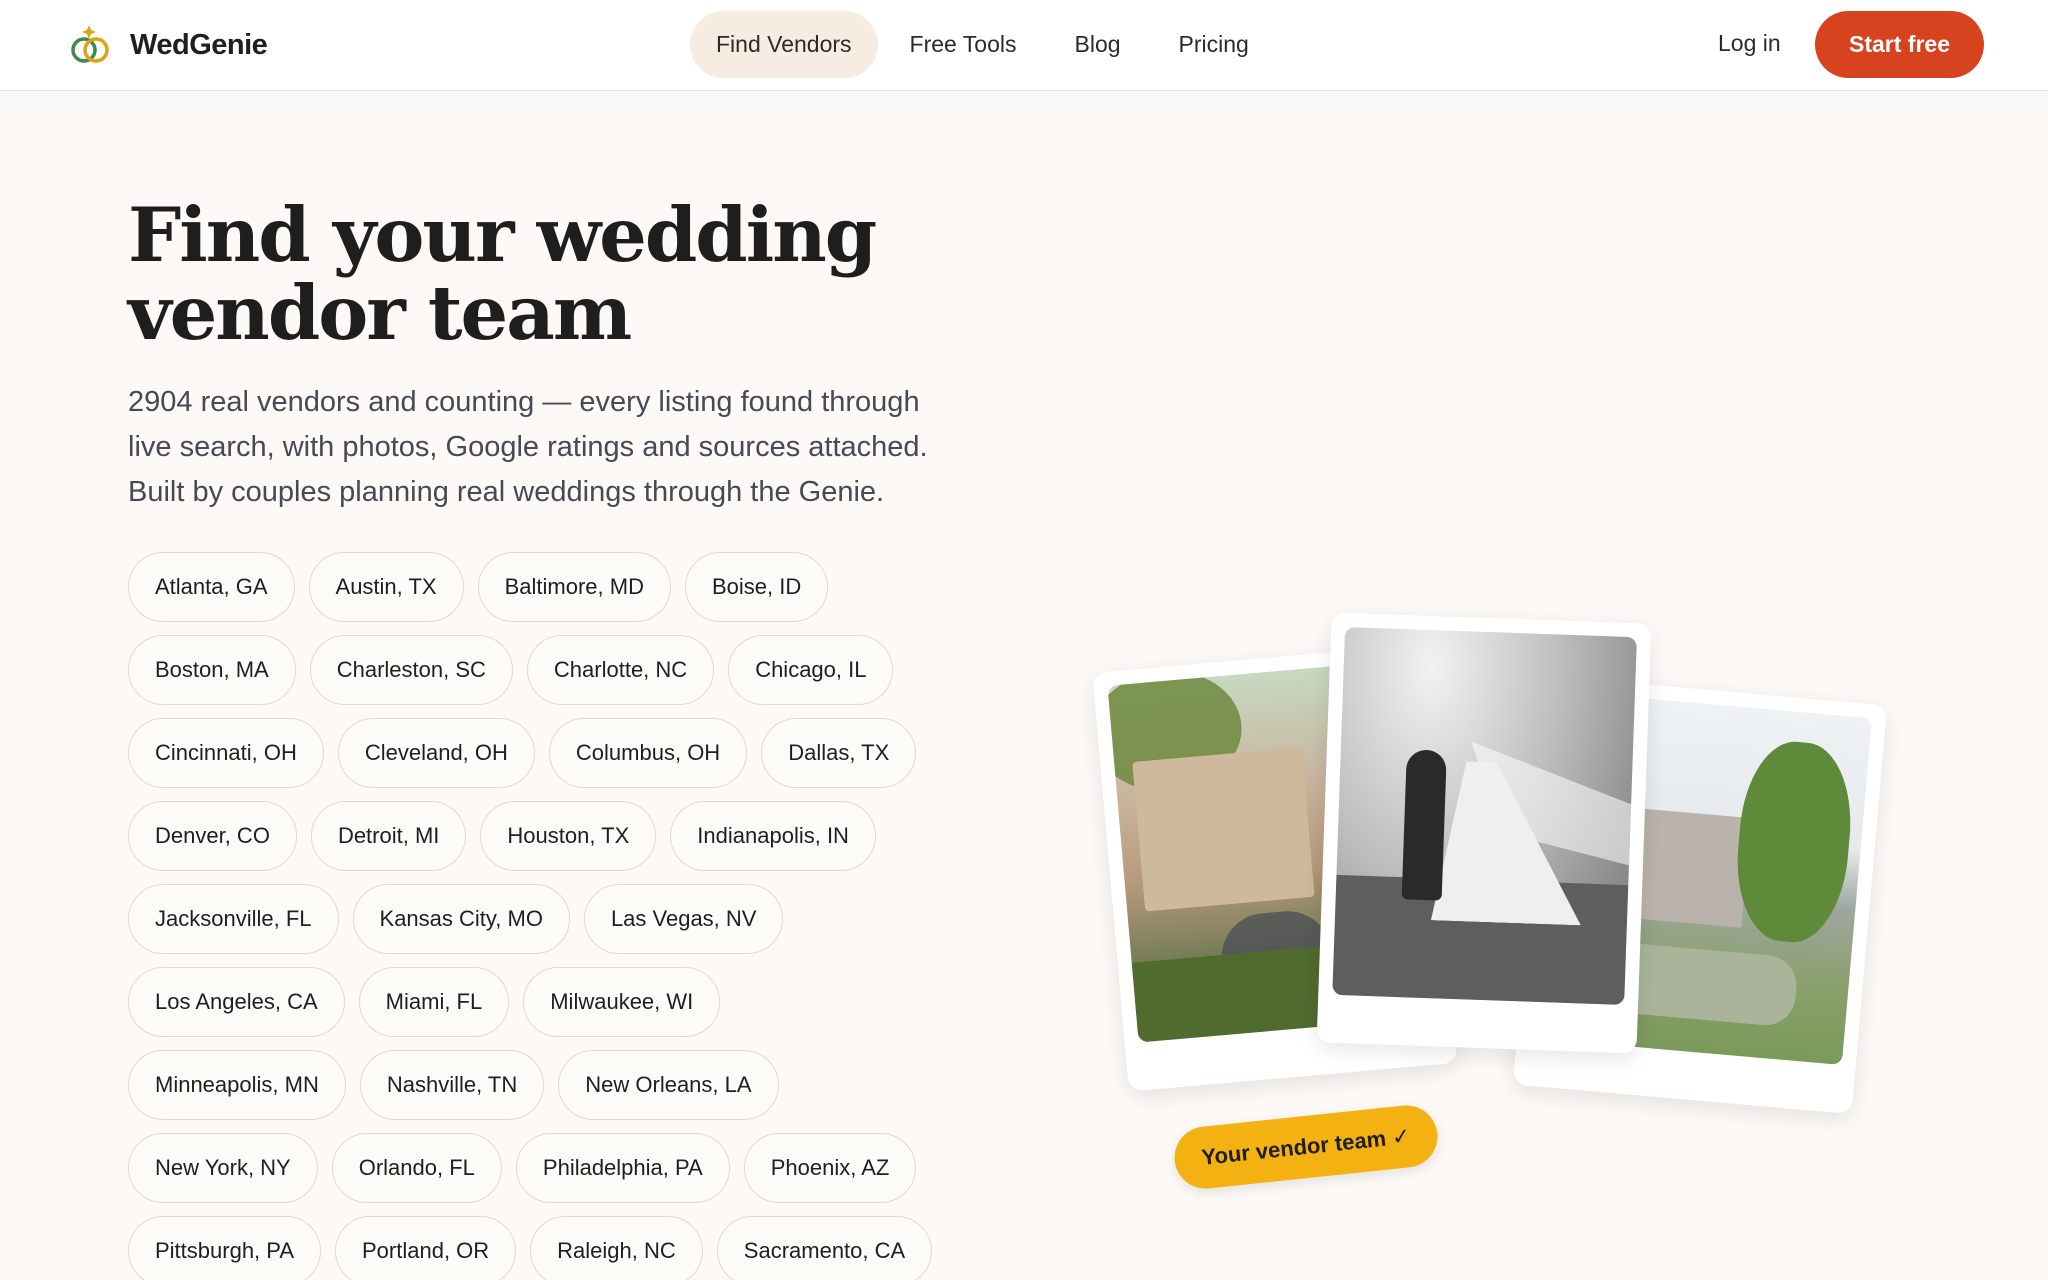  I want to click on city-chip: Atlanta, GA, so click(211, 587).